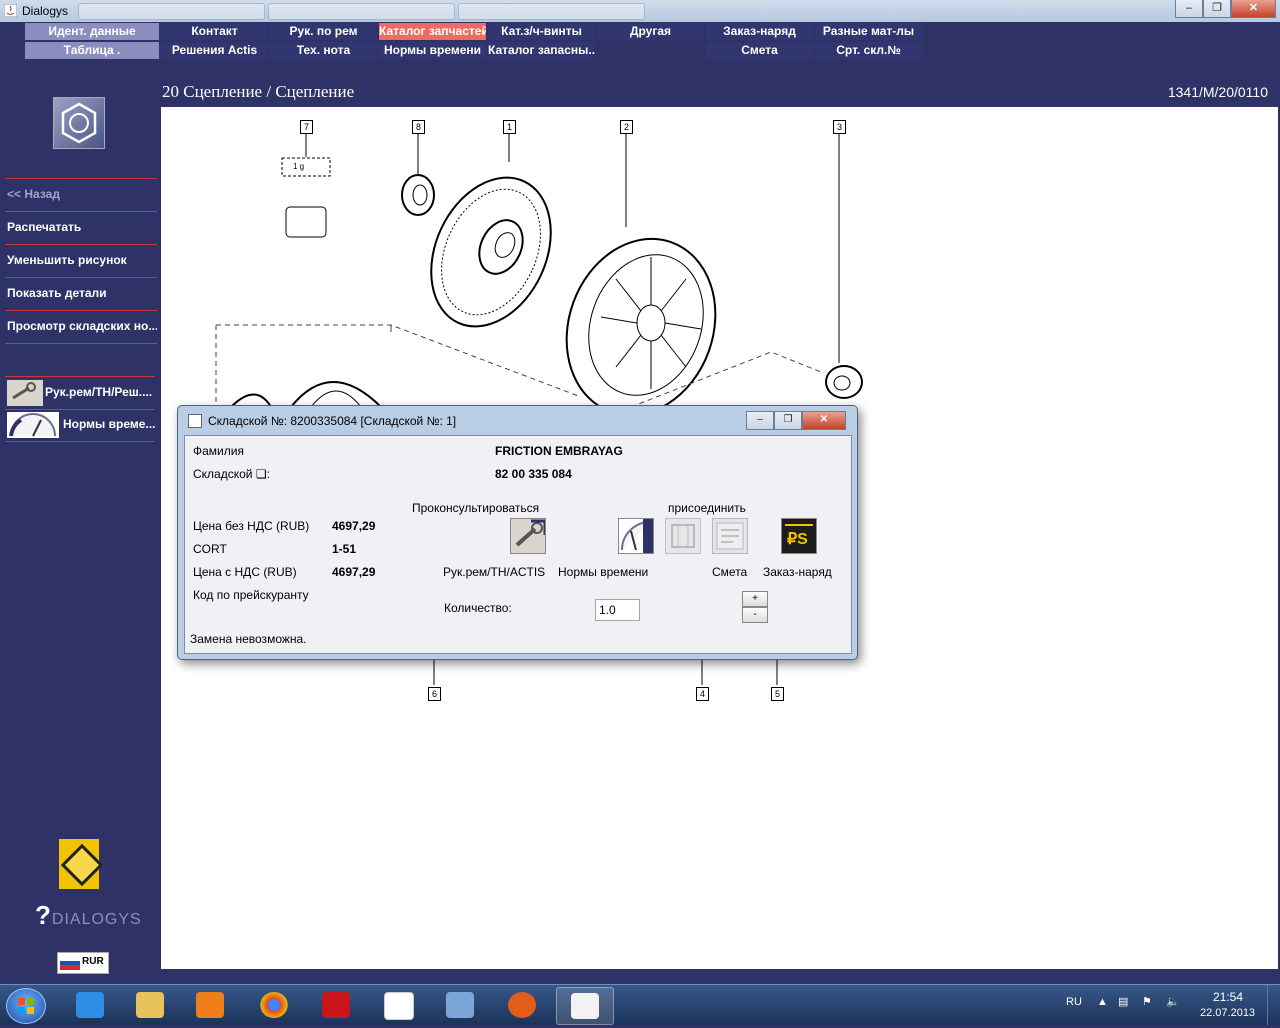  I want to click on nav-screws-catalog: Кат.з/ч-винты, so click(541, 31).